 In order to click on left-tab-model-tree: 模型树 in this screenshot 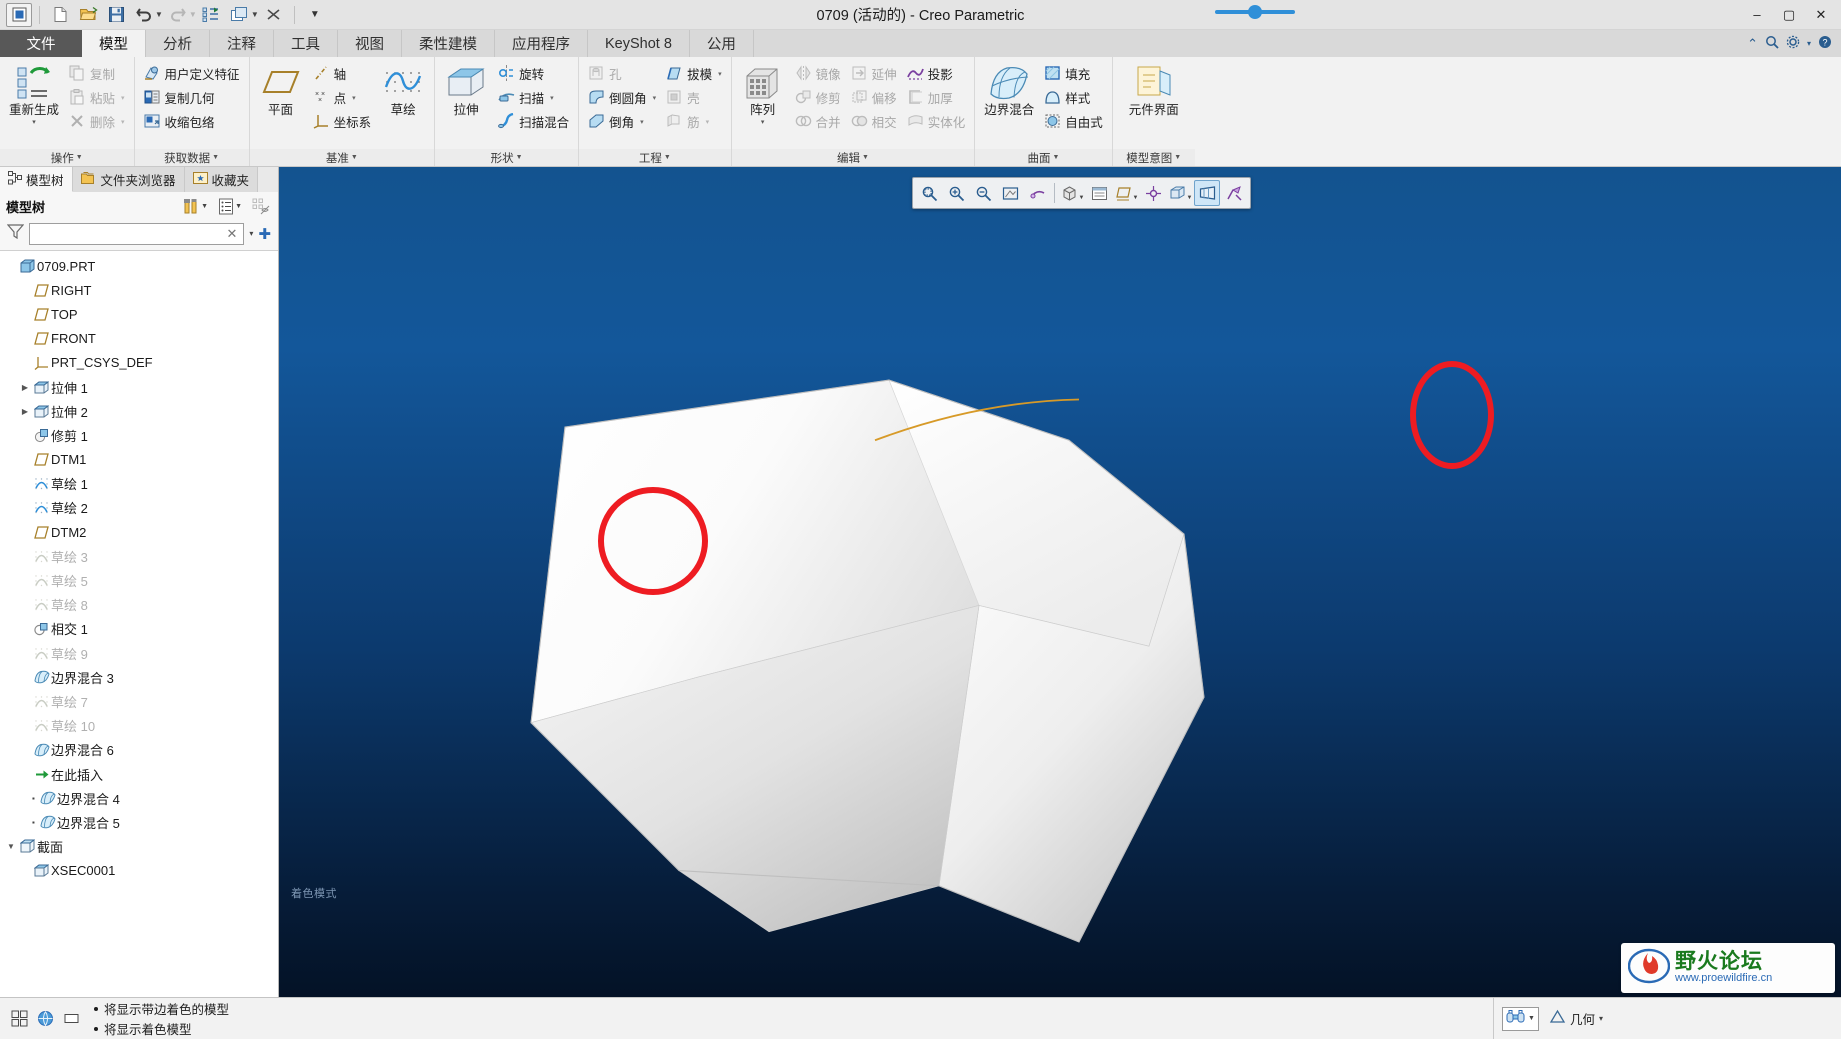, I will do `click(36, 179)`.